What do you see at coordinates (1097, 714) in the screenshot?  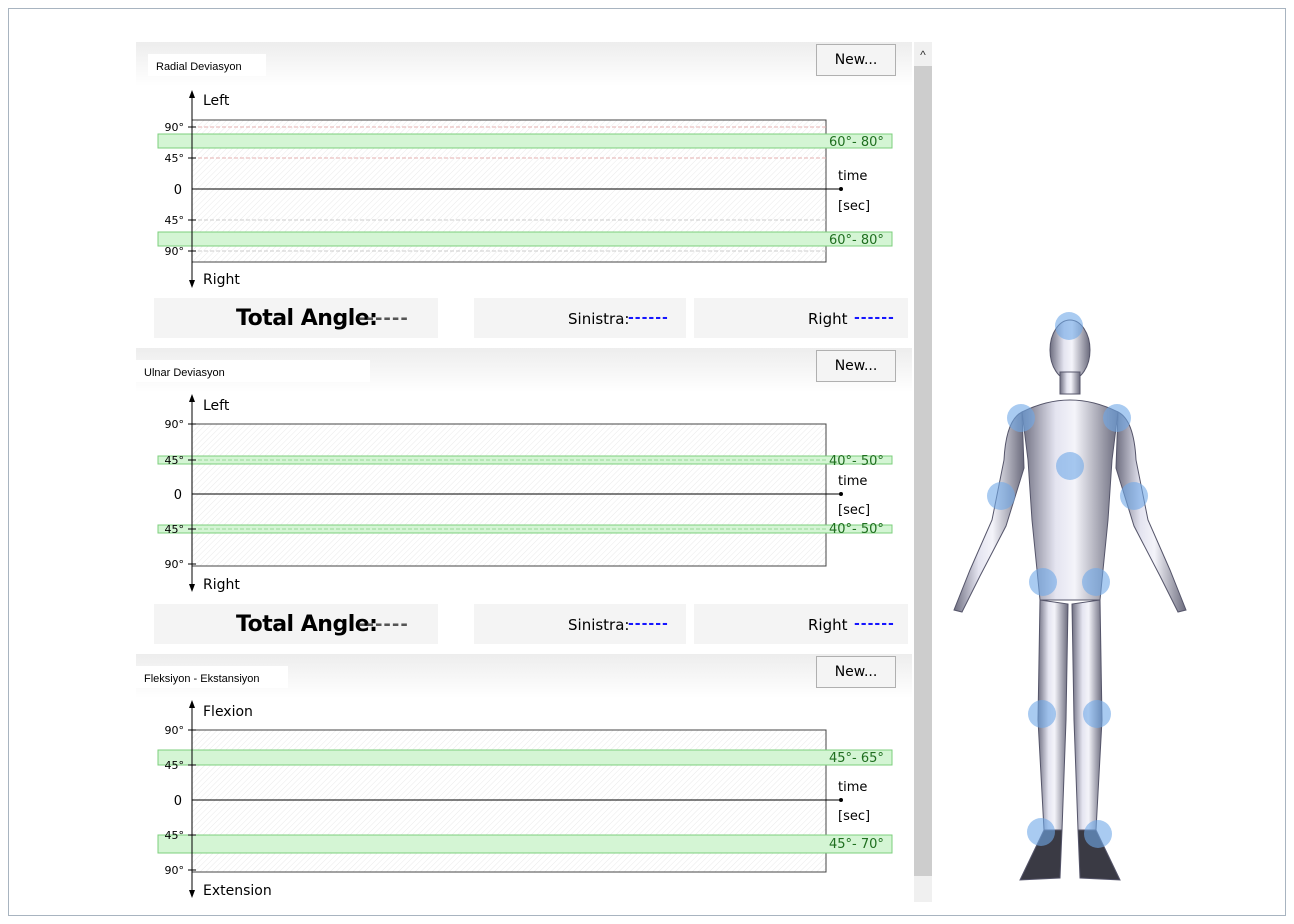 I see `right-knee-joint-marker` at bounding box center [1097, 714].